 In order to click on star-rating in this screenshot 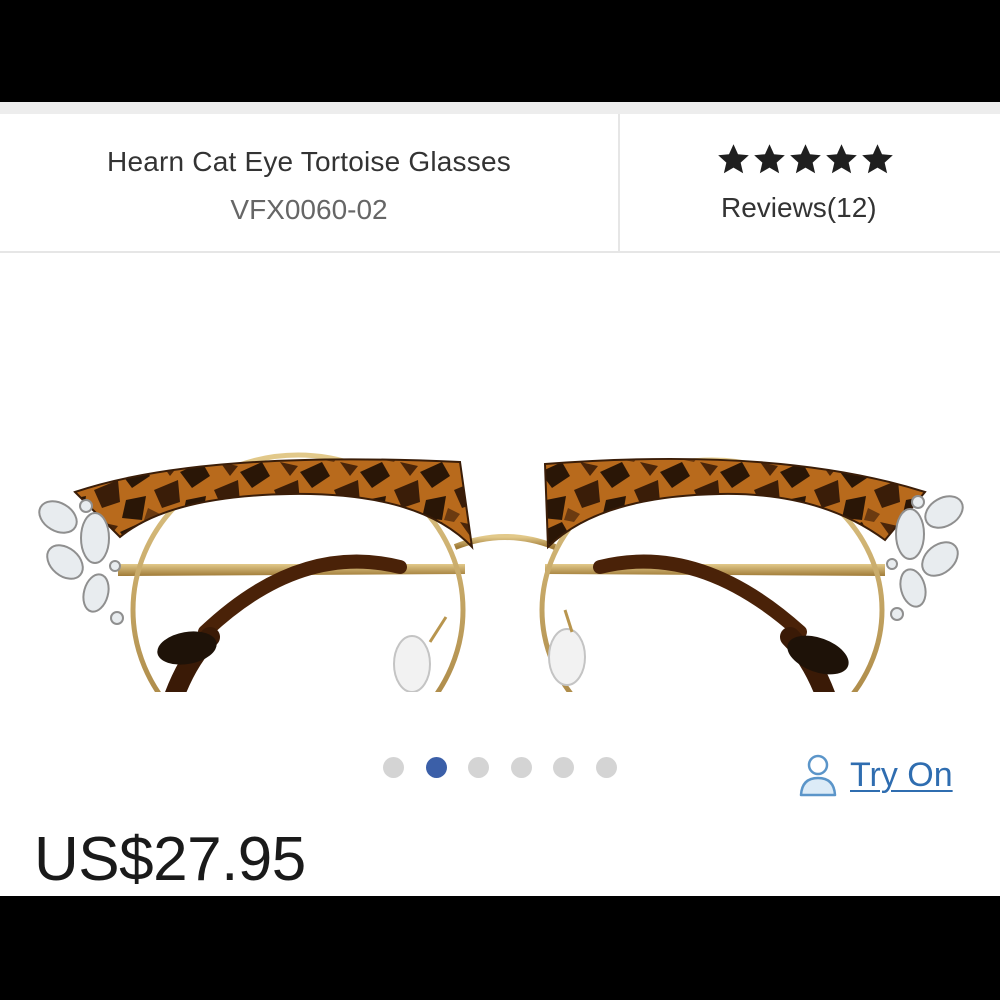, I will do `click(805, 159)`.